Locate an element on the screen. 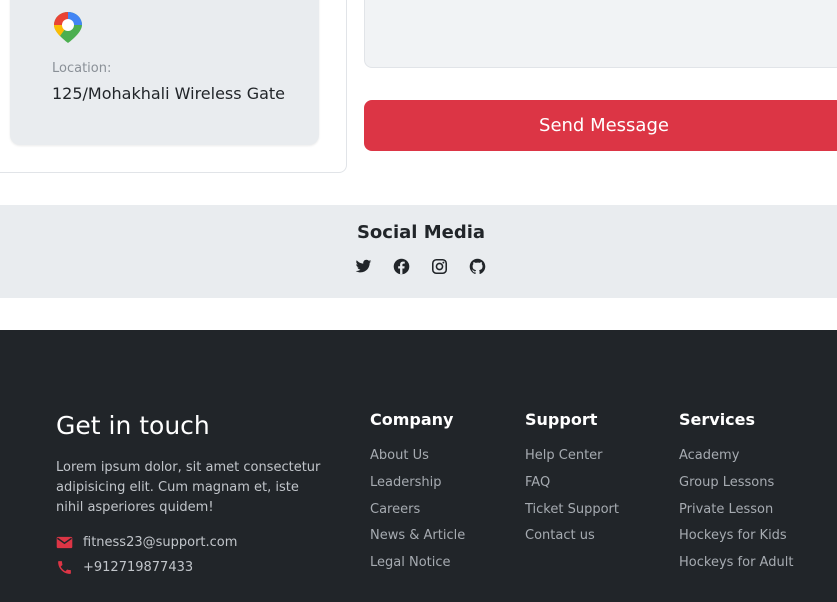 This screenshot has height=602, width=837. footer-link-academy: Academy is located at coordinates (736, 459).